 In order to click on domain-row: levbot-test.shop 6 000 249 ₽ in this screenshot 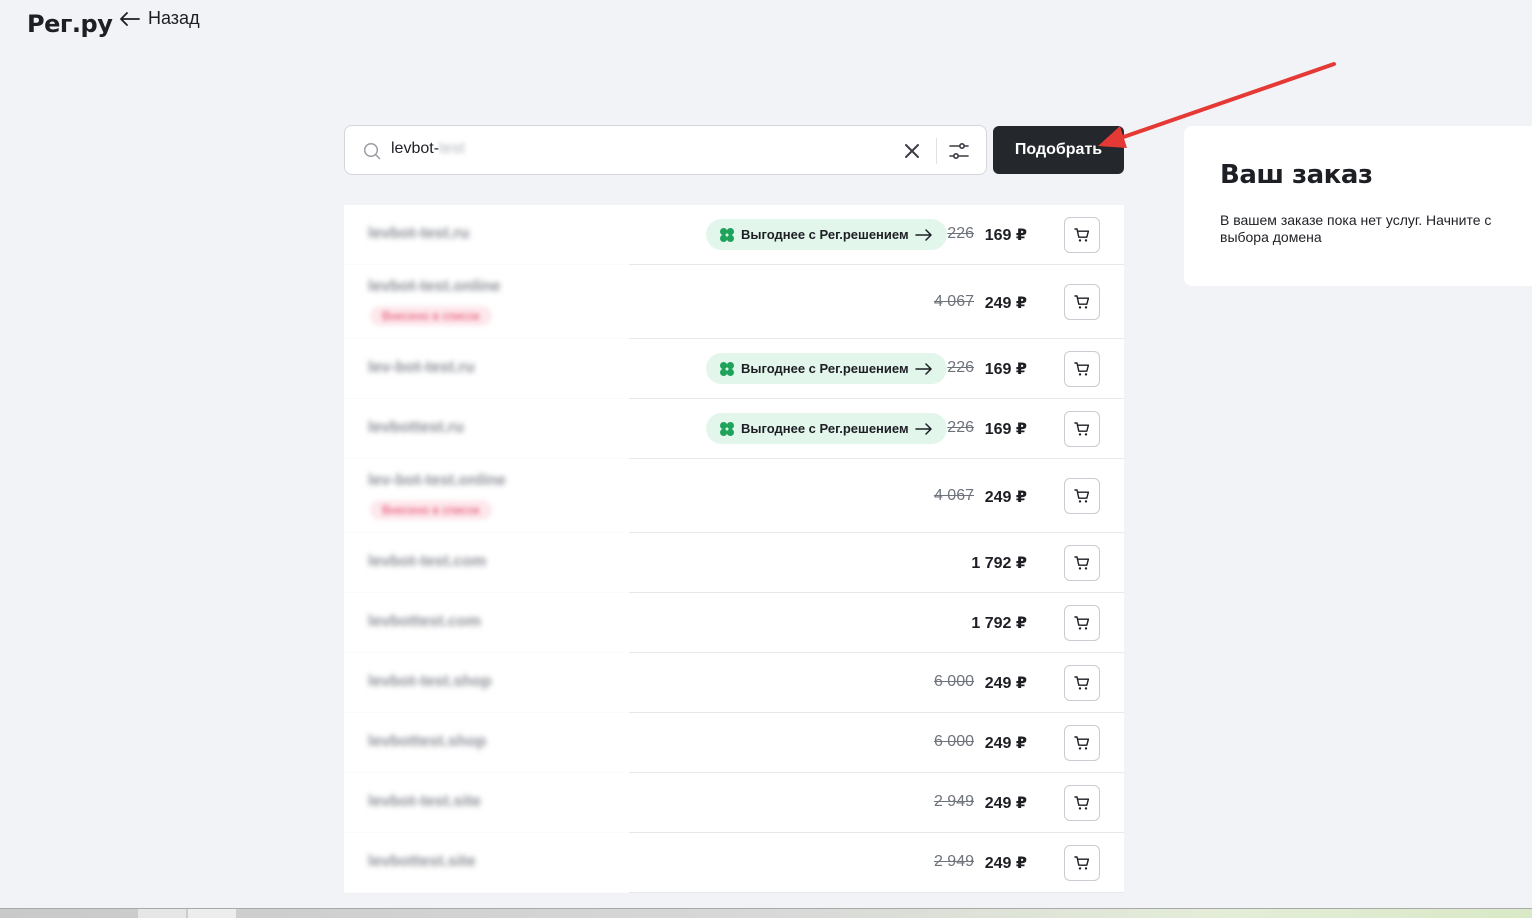, I will do `click(734, 683)`.